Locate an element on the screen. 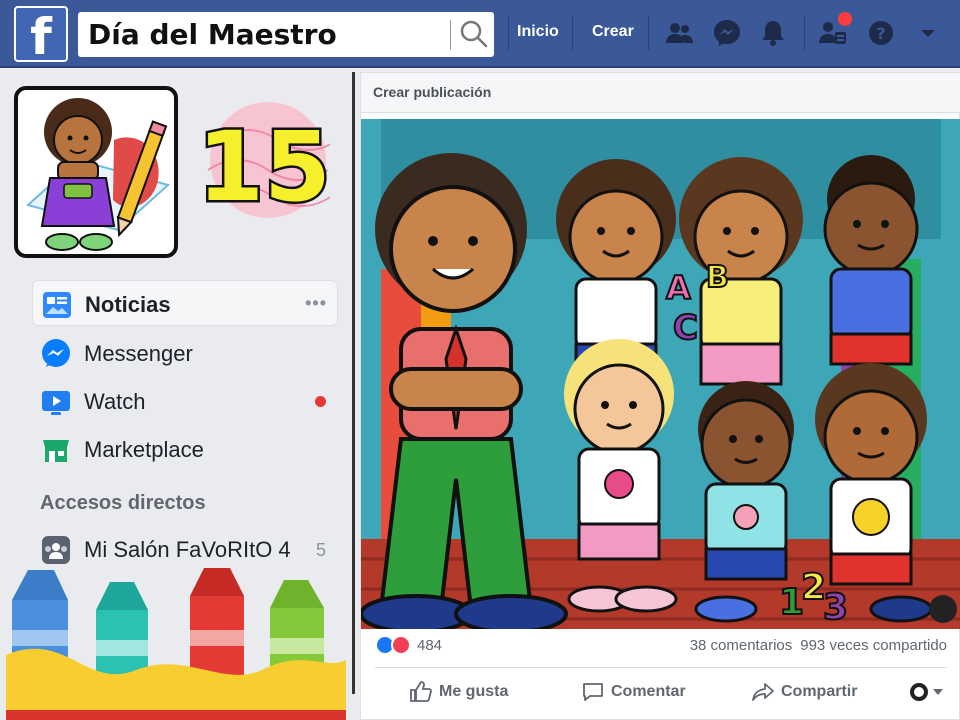  sidebar-item-news-feed: Noticias ••• is located at coordinates (185, 303).